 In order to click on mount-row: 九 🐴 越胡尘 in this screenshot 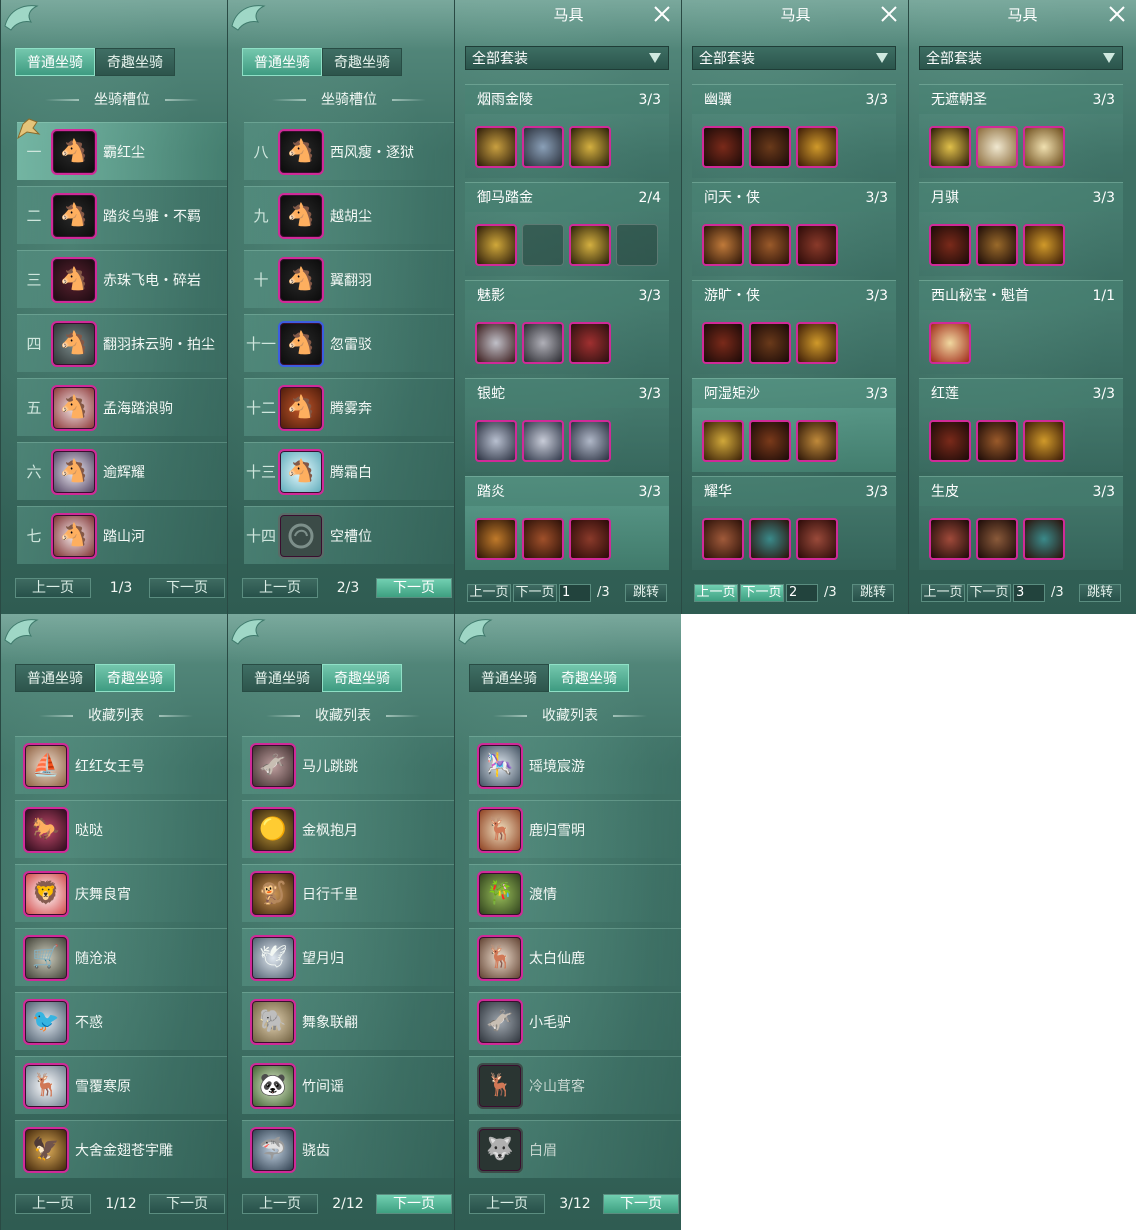, I will do `click(349, 215)`.